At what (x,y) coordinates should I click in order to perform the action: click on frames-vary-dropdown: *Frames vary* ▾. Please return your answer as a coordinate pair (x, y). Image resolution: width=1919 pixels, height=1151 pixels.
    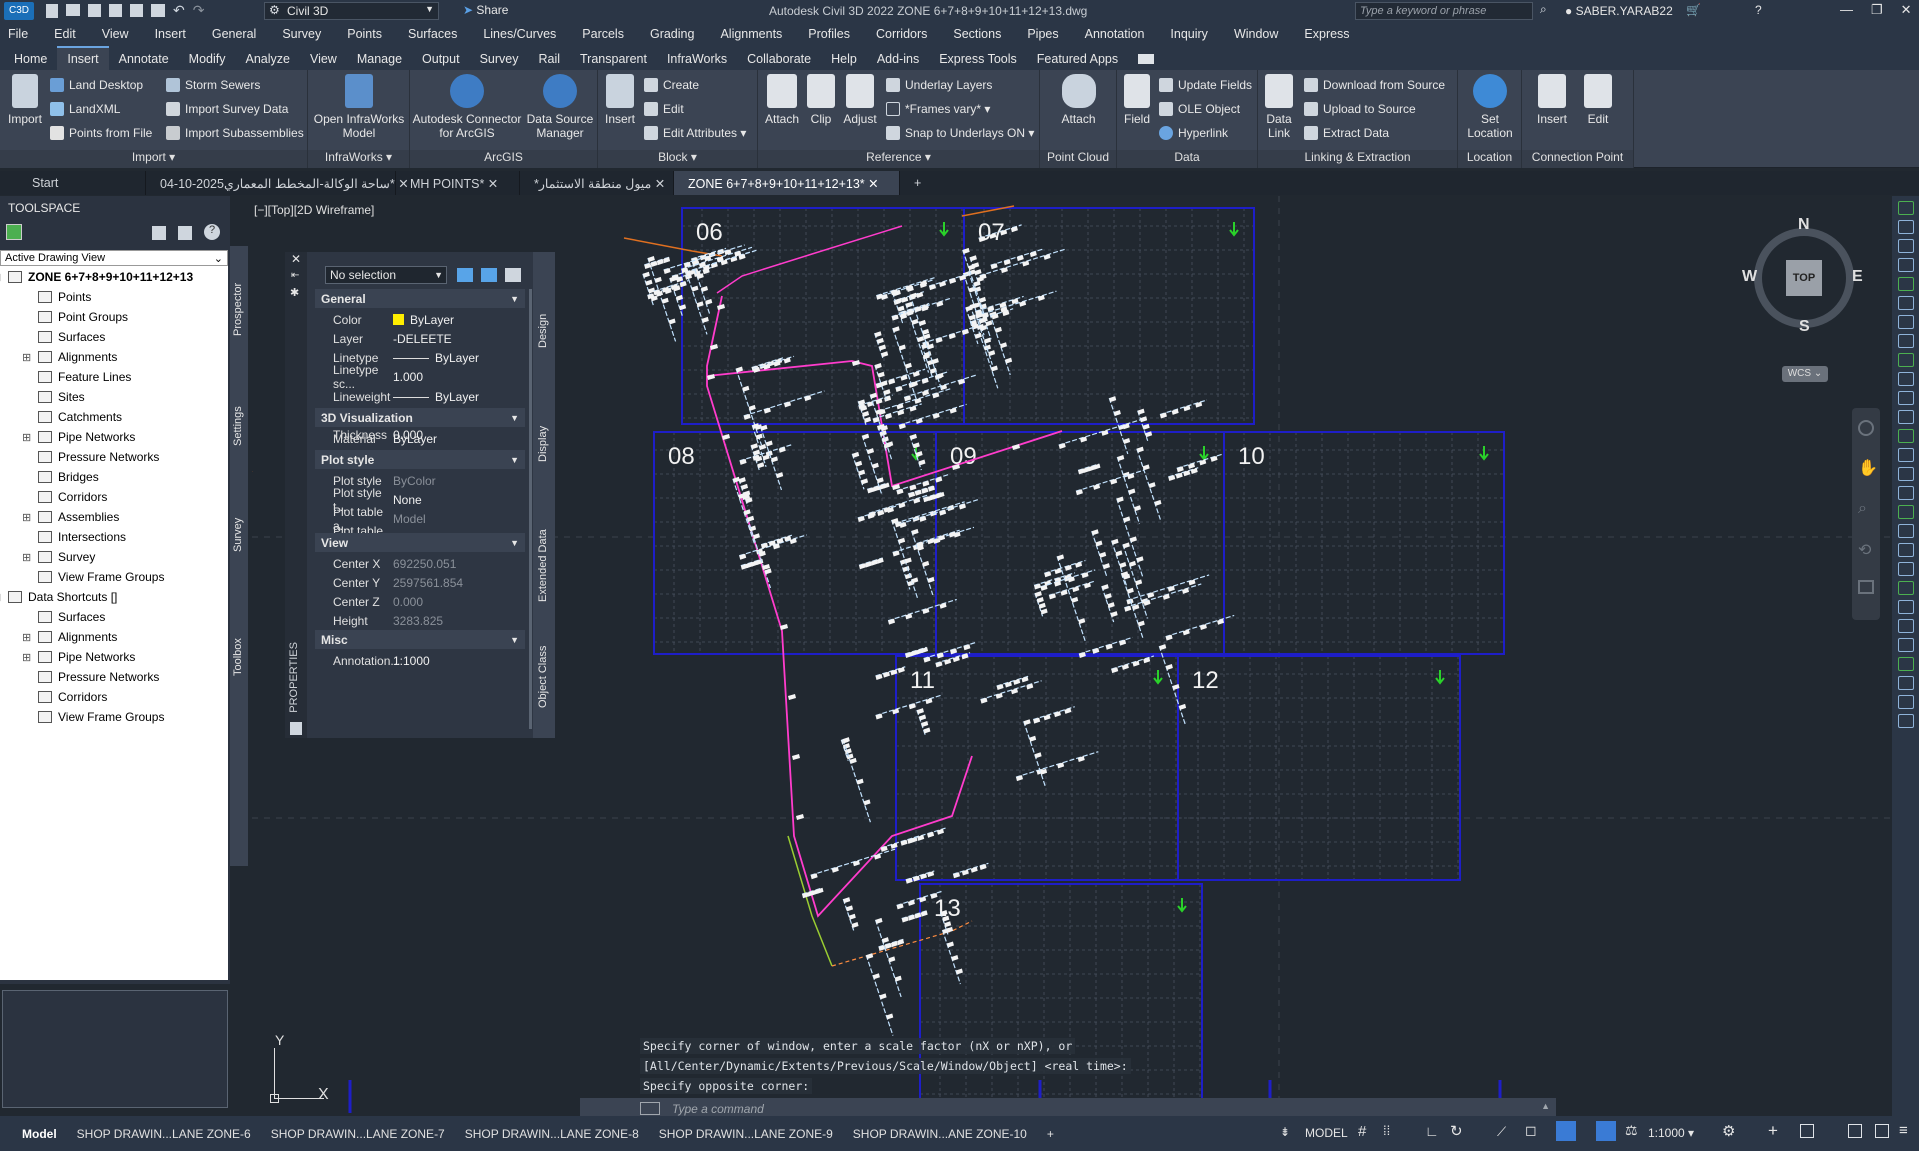
    Looking at the image, I should click on (938, 109).